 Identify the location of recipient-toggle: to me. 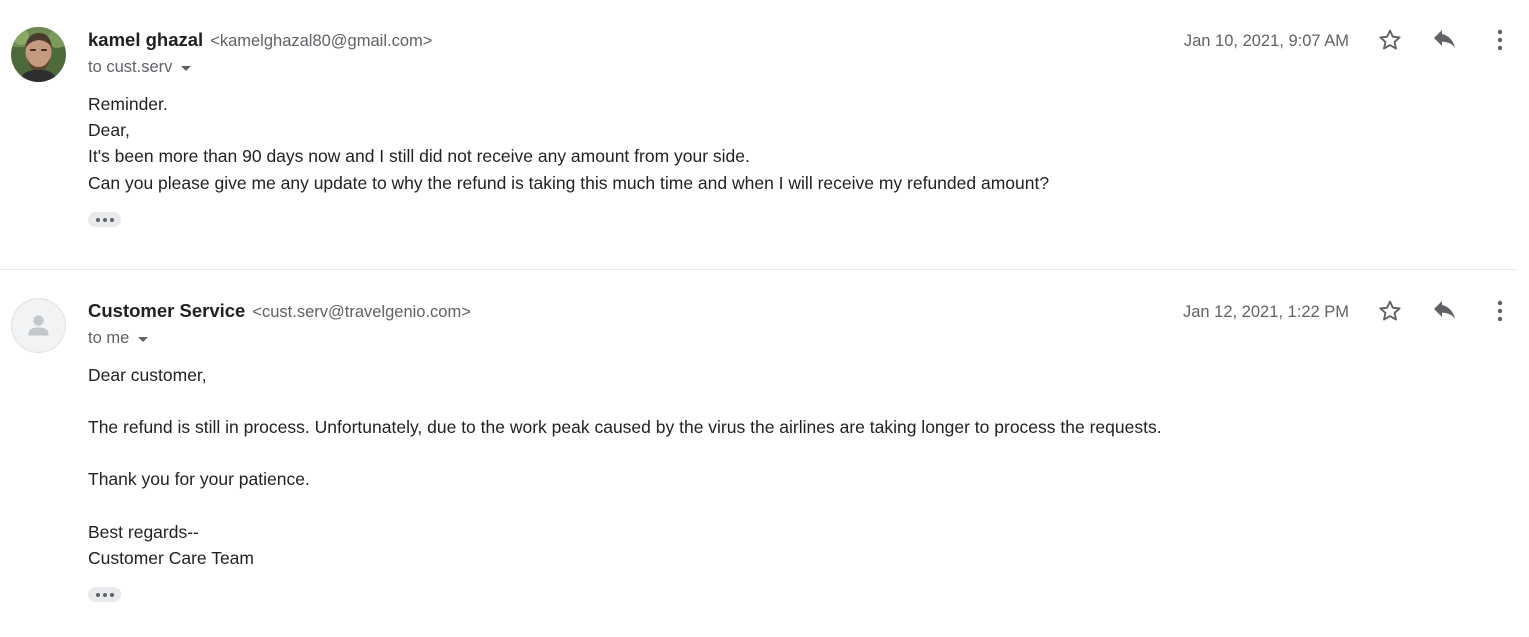
(118, 338).